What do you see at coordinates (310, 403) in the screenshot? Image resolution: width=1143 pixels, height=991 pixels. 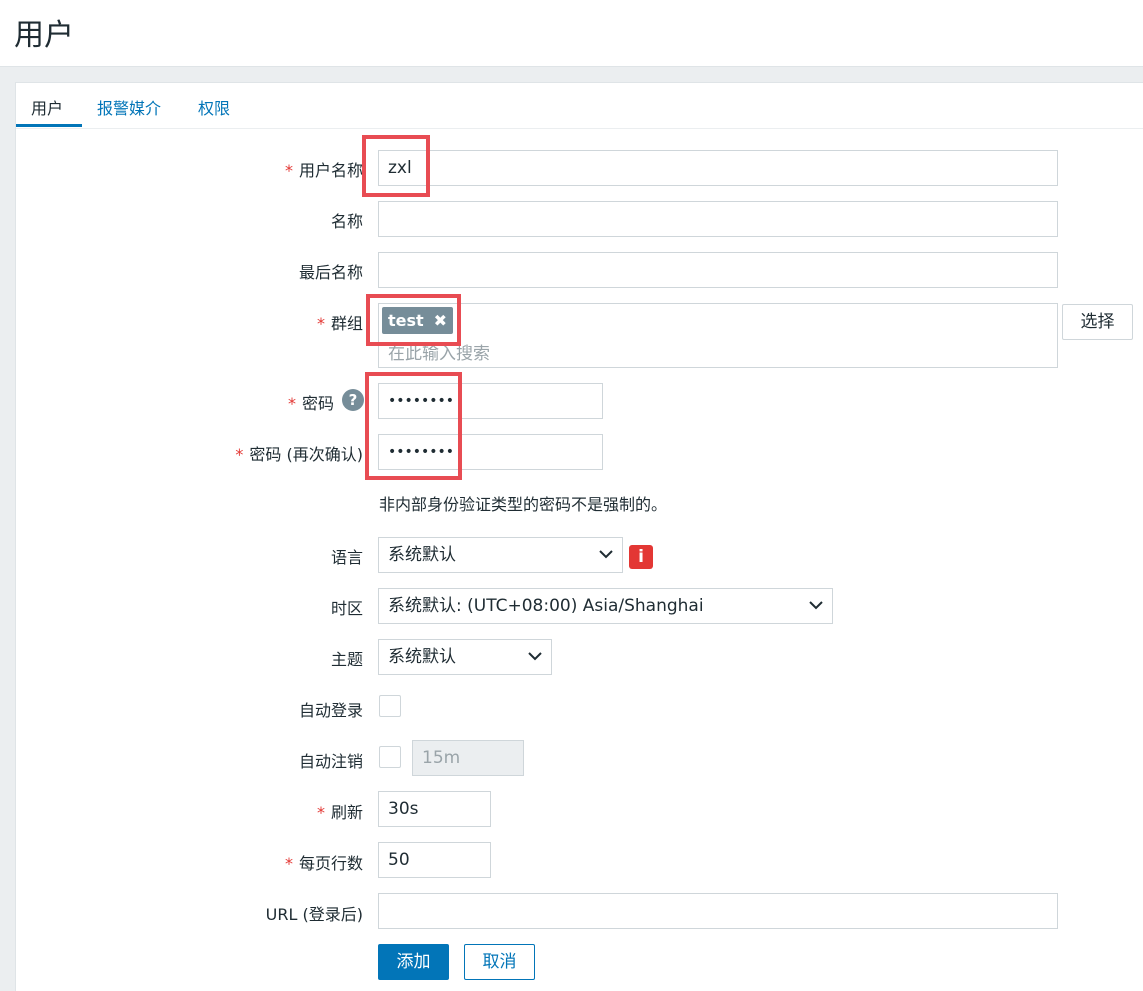 I see `password-label: * 密码` at bounding box center [310, 403].